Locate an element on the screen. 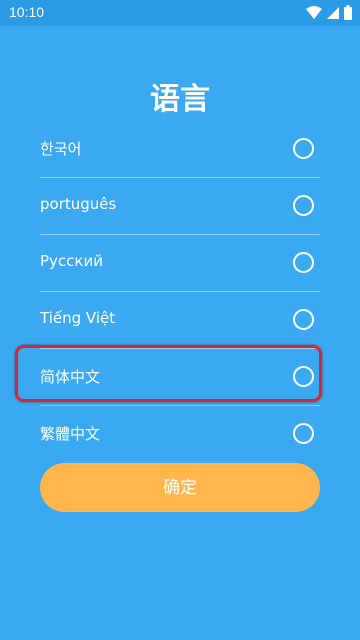  language-label: 繁體中文 is located at coordinates (70, 434).